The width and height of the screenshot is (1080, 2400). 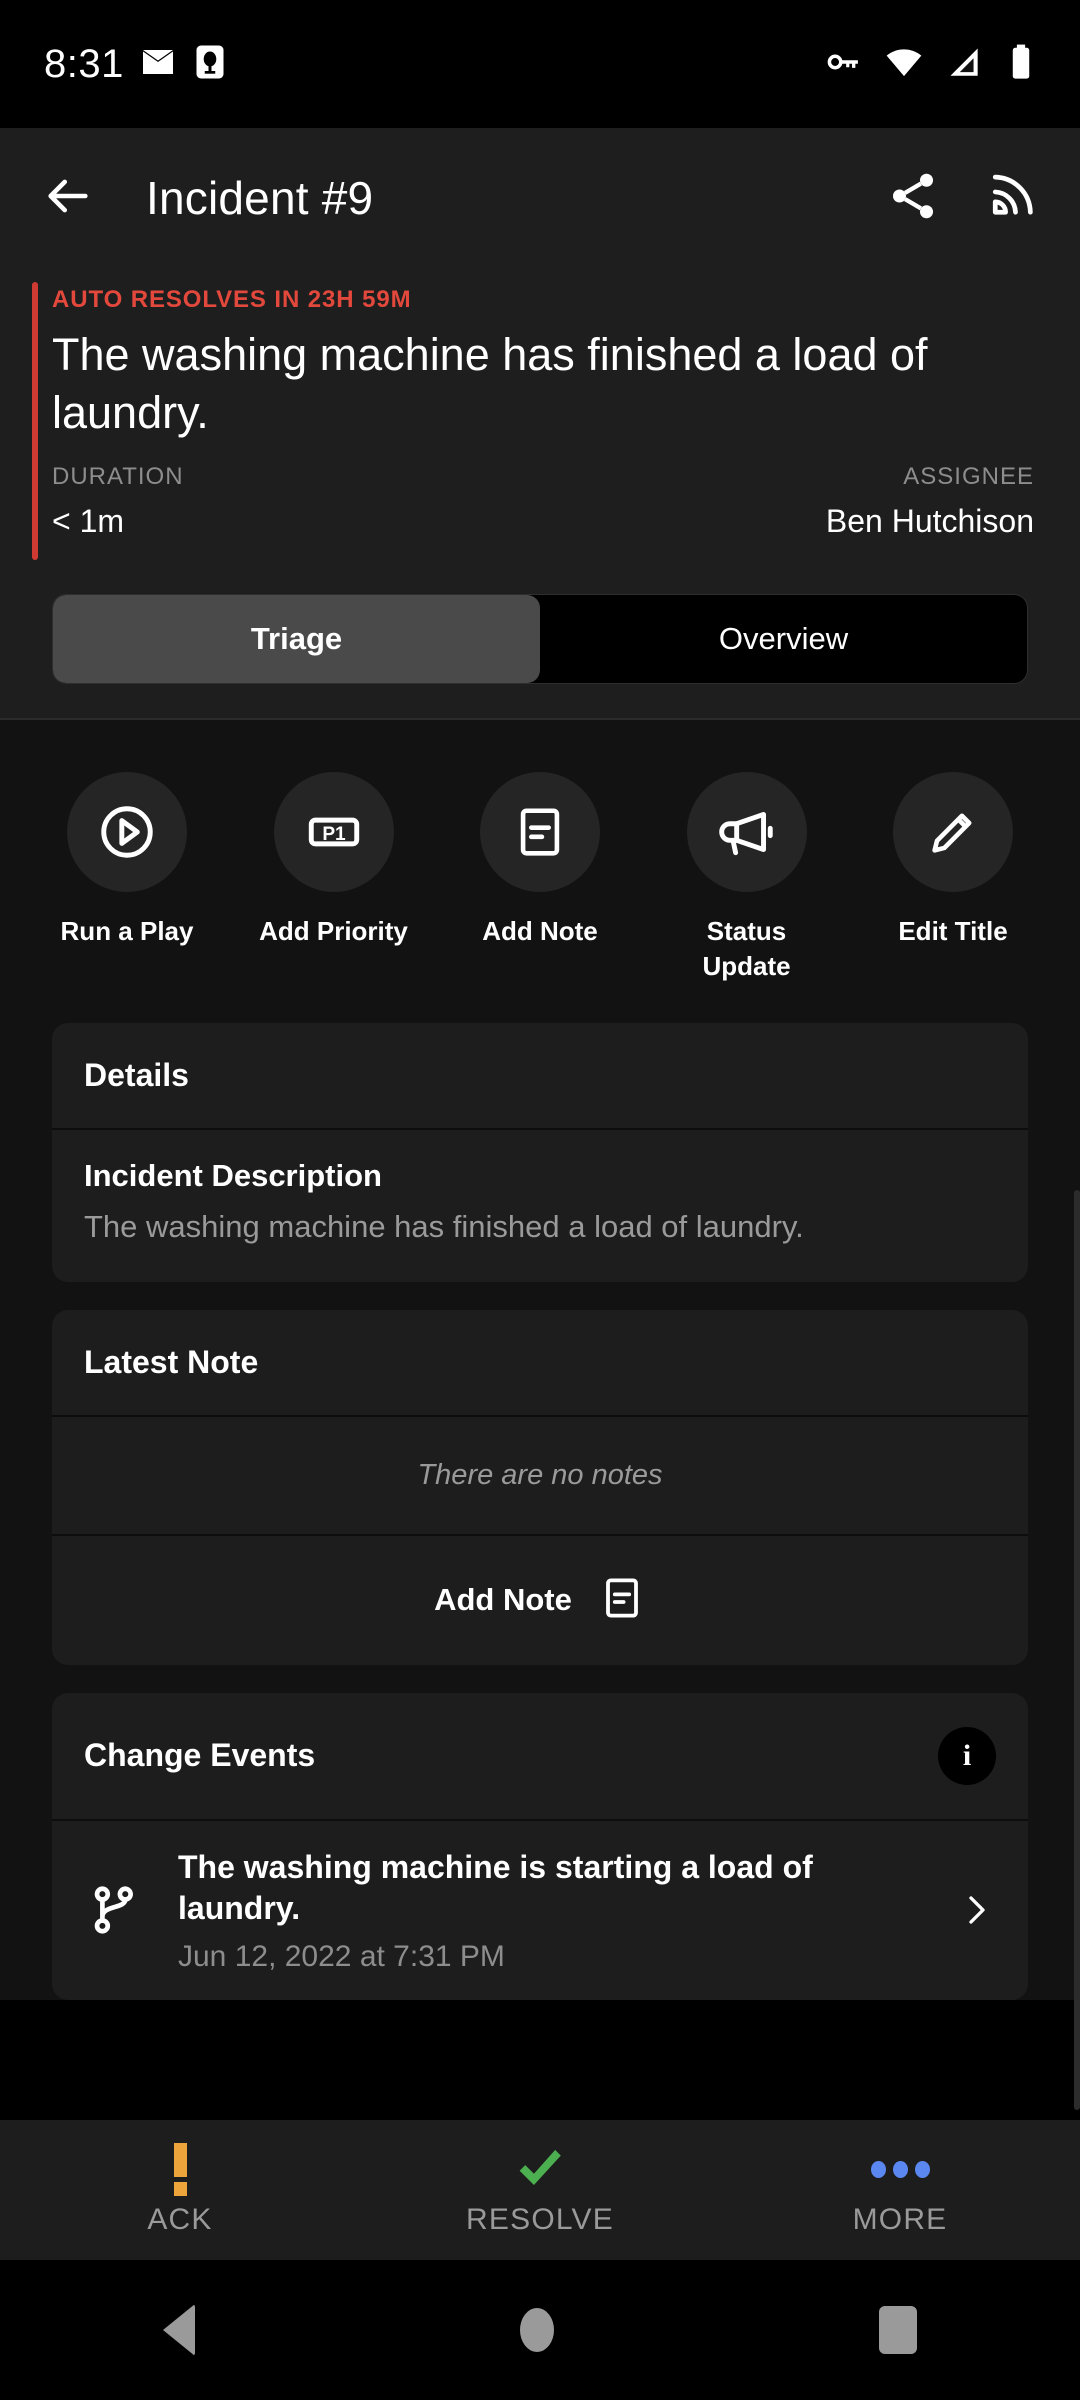 What do you see at coordinates (540, 1075) in the screenshot?
I see `details-card-header: Details` at bounding box center [540, 1075].